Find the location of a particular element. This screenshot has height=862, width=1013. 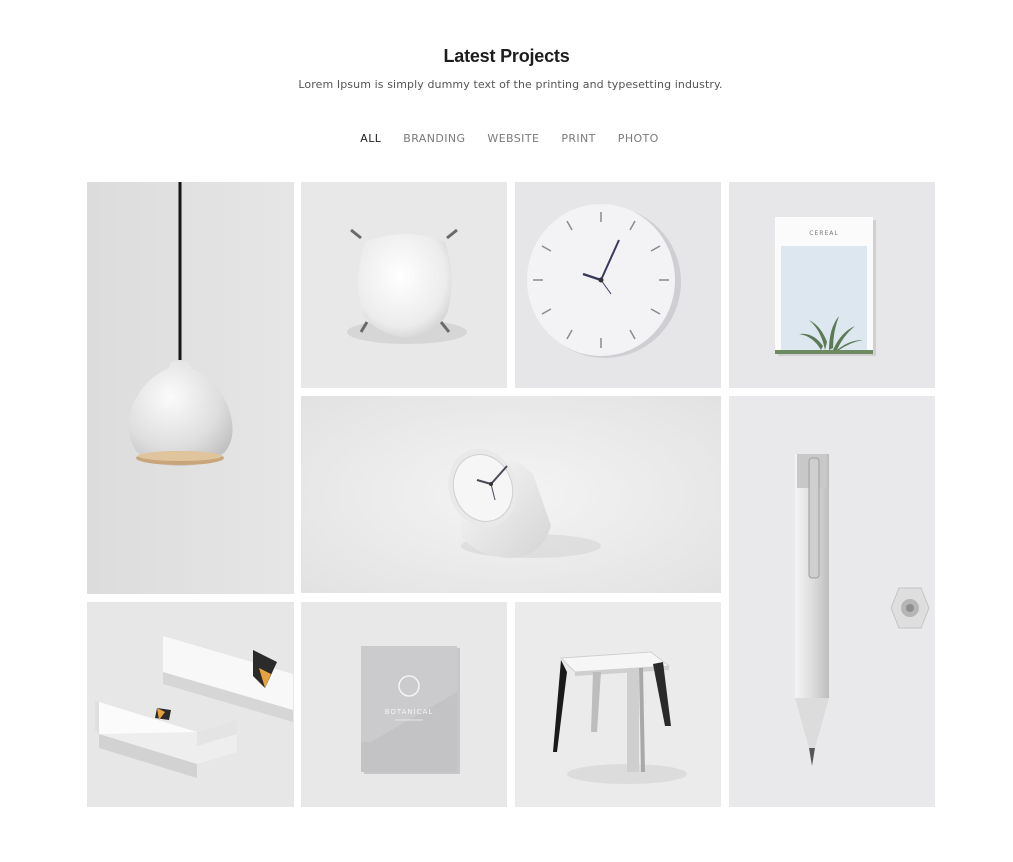

white-chair-photo is located at coordinates (404, 285).